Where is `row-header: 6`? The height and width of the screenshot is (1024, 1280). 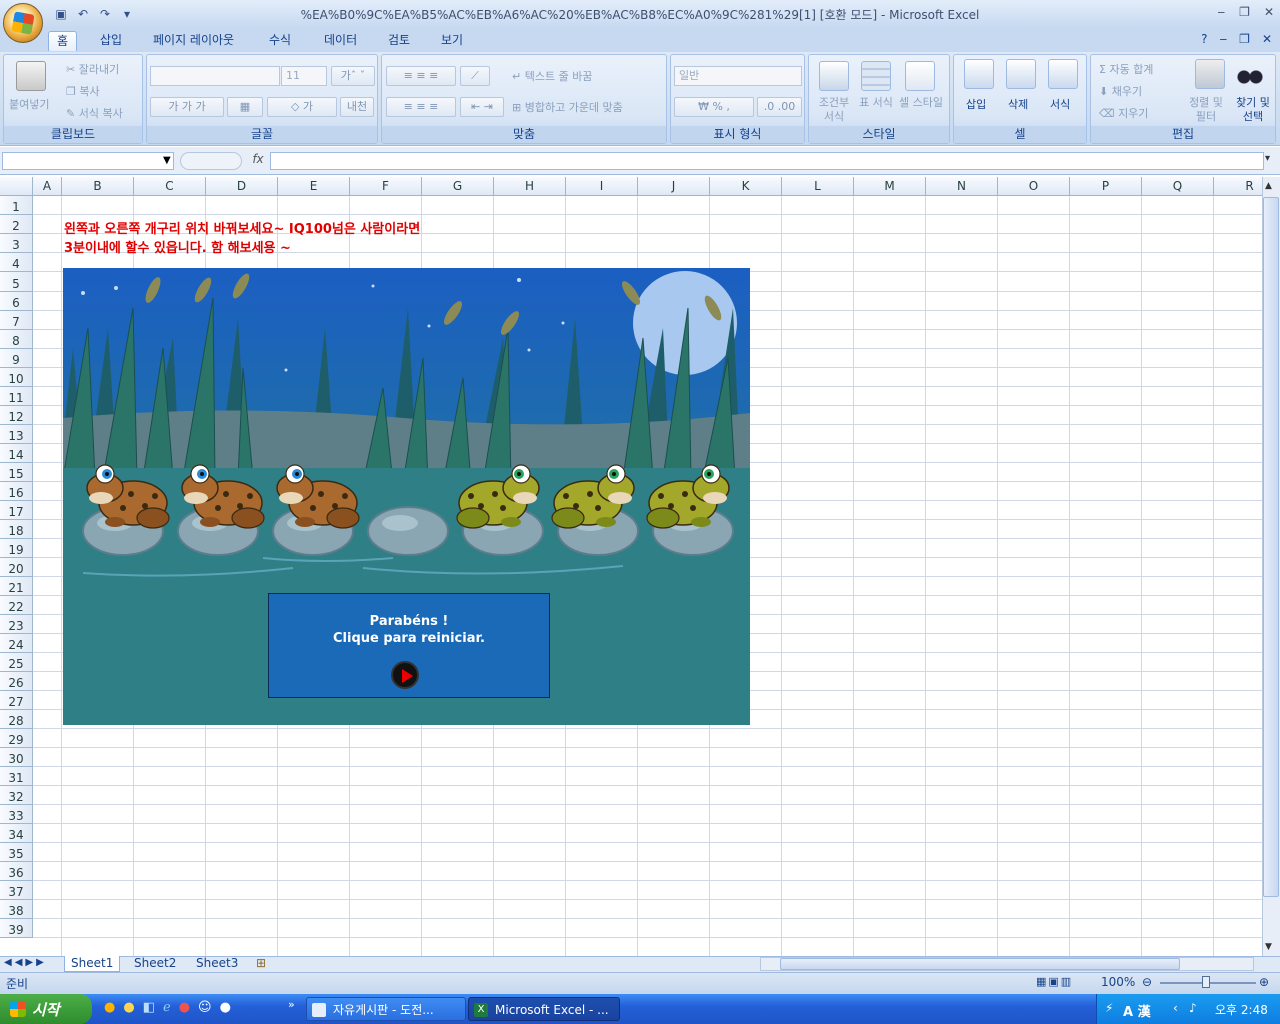
row-header: 6 is located at coordinates (16, 301).